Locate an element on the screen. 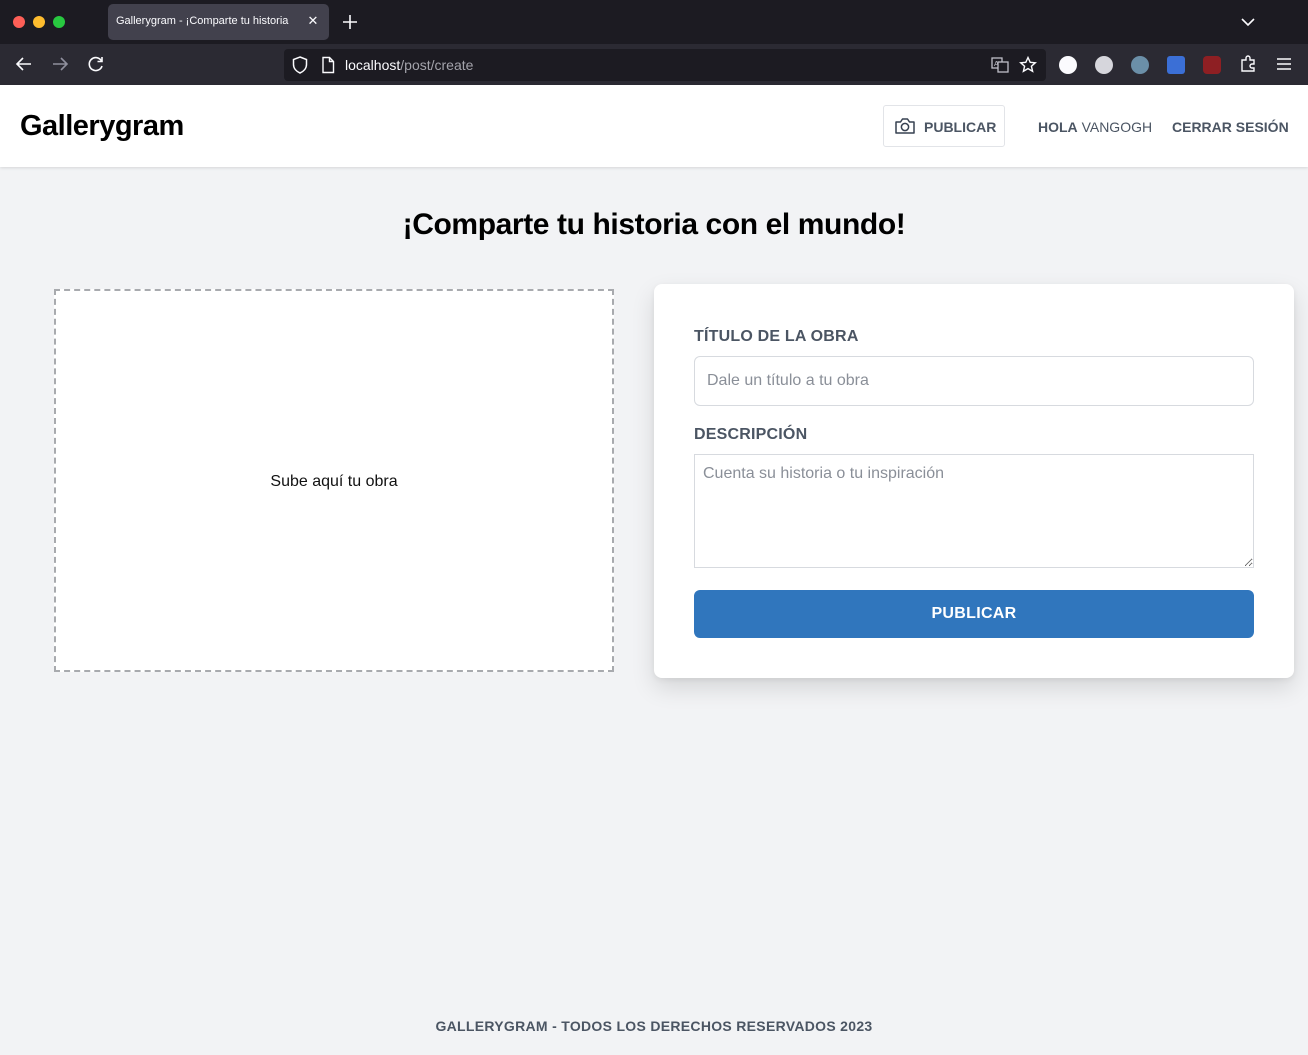  new-tab-plus-icon is located at coordinates (350, 22).